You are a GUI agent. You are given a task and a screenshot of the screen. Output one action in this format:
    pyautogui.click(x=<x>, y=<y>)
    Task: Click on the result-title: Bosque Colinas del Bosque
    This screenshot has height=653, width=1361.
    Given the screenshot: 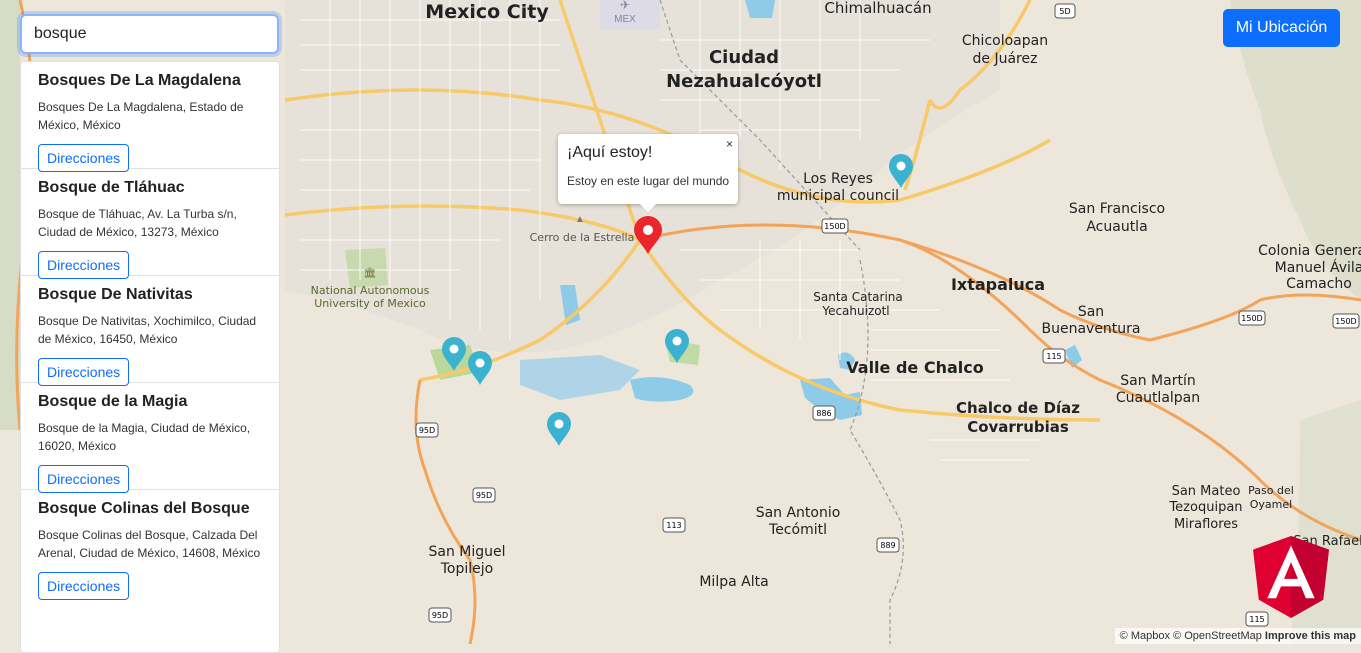 What is the action you would take?
    pyautogui.click(x=144, y=508)
    